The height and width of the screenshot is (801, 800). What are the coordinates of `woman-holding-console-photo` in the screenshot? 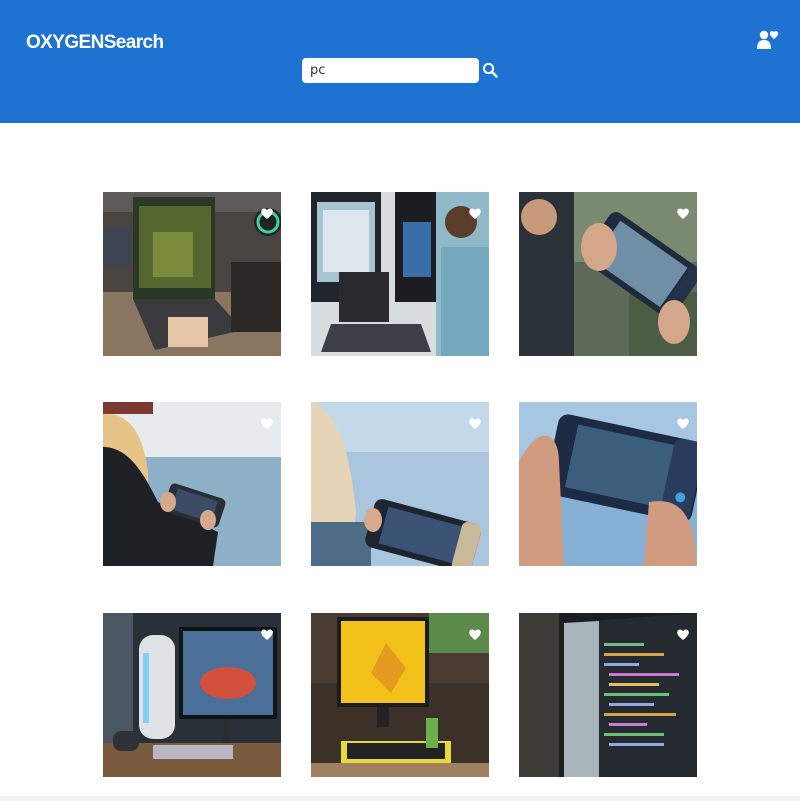 It's located at (192, 484).